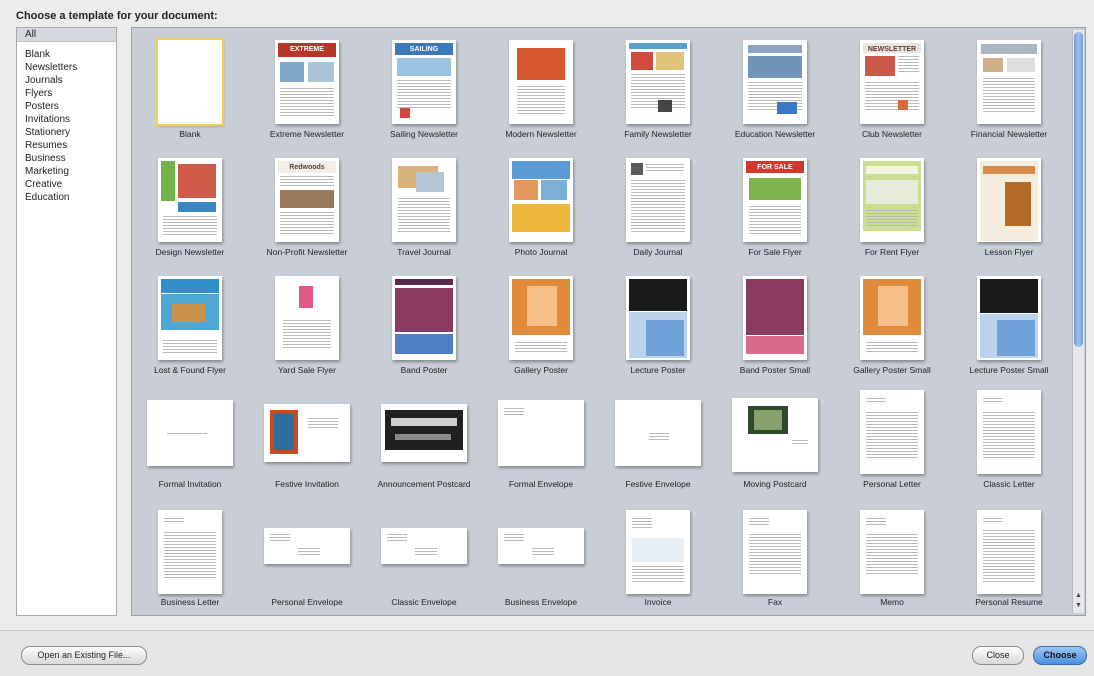  I want to click on template-extreme-newsletter: EXTREME Extreme Newsletter, so click(307, 86).